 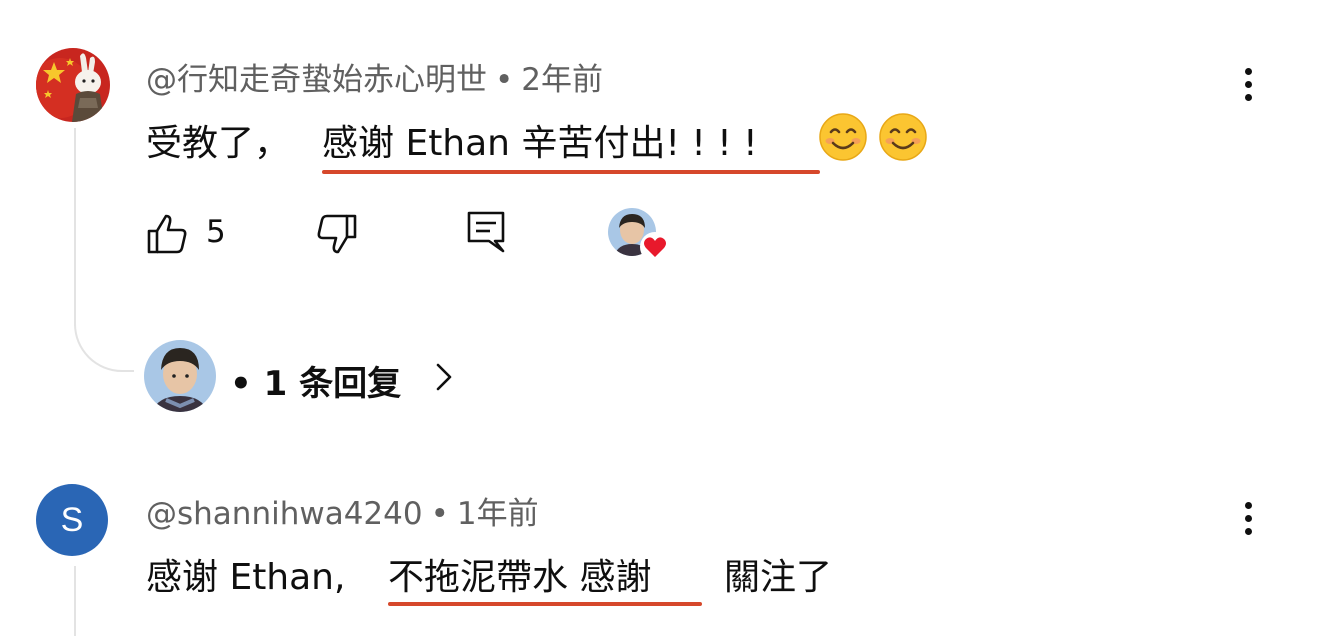 What do you see at coordinates (562, 80) in the screenshot?
I see `comment-time: 2年前` at bounding box center [562, 80].